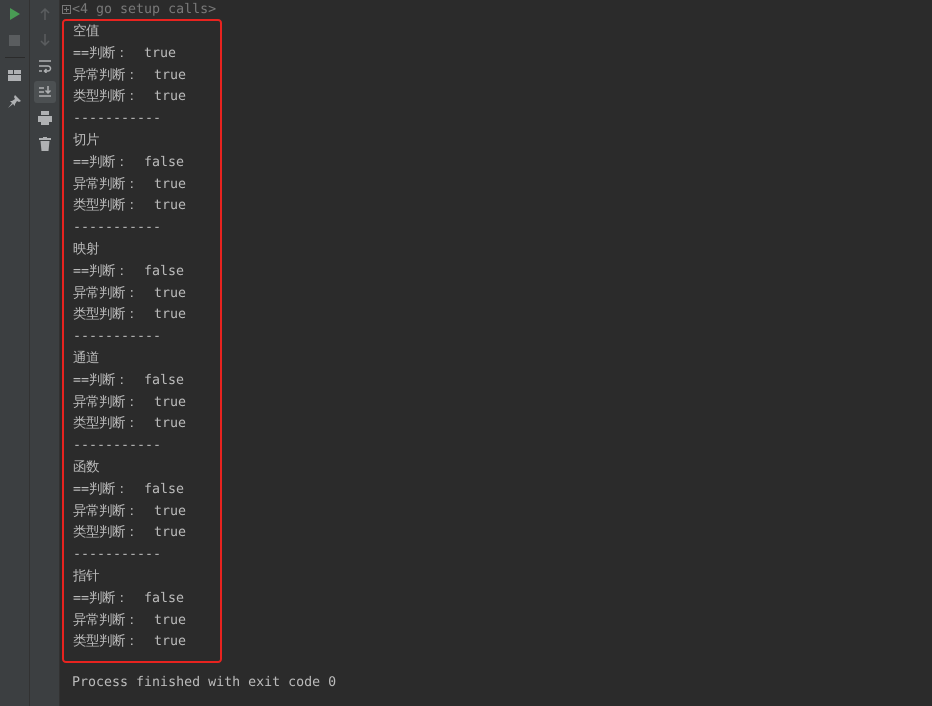 This screenshot has width=932, height=706. Describe the element at coordinates (45, 118) in the screenshot. I see `print-icon` at that location.